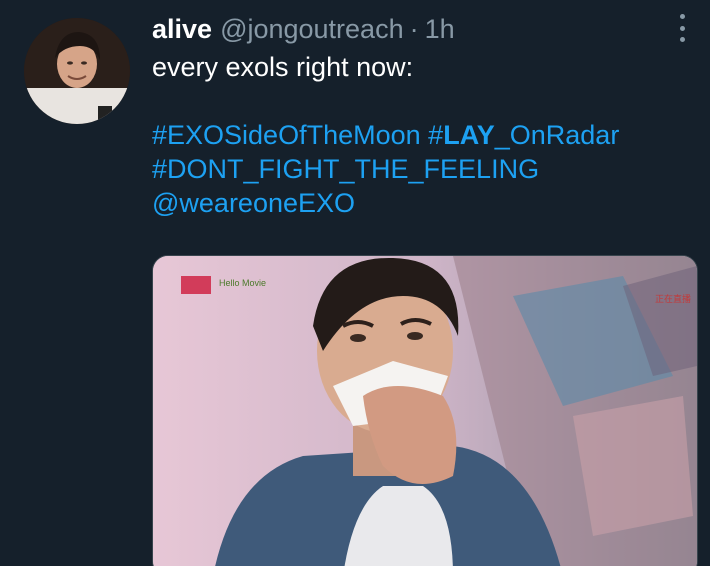 Image resolution: width=710 pixels, height=566 pixels. I want to click on hashtag-lay-on-radar: #LAY_OnRadar, so click(523, 135).